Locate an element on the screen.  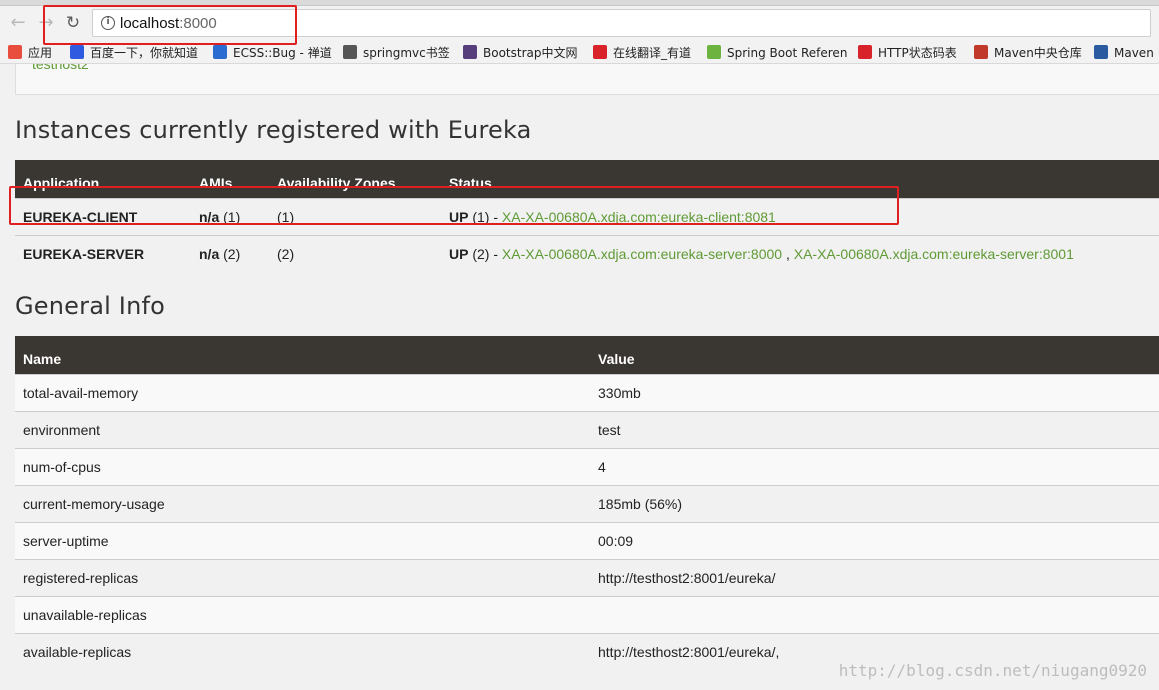
bookmark-label: ECSS::Bug - 禅道 is located at coordinates (282, 53).